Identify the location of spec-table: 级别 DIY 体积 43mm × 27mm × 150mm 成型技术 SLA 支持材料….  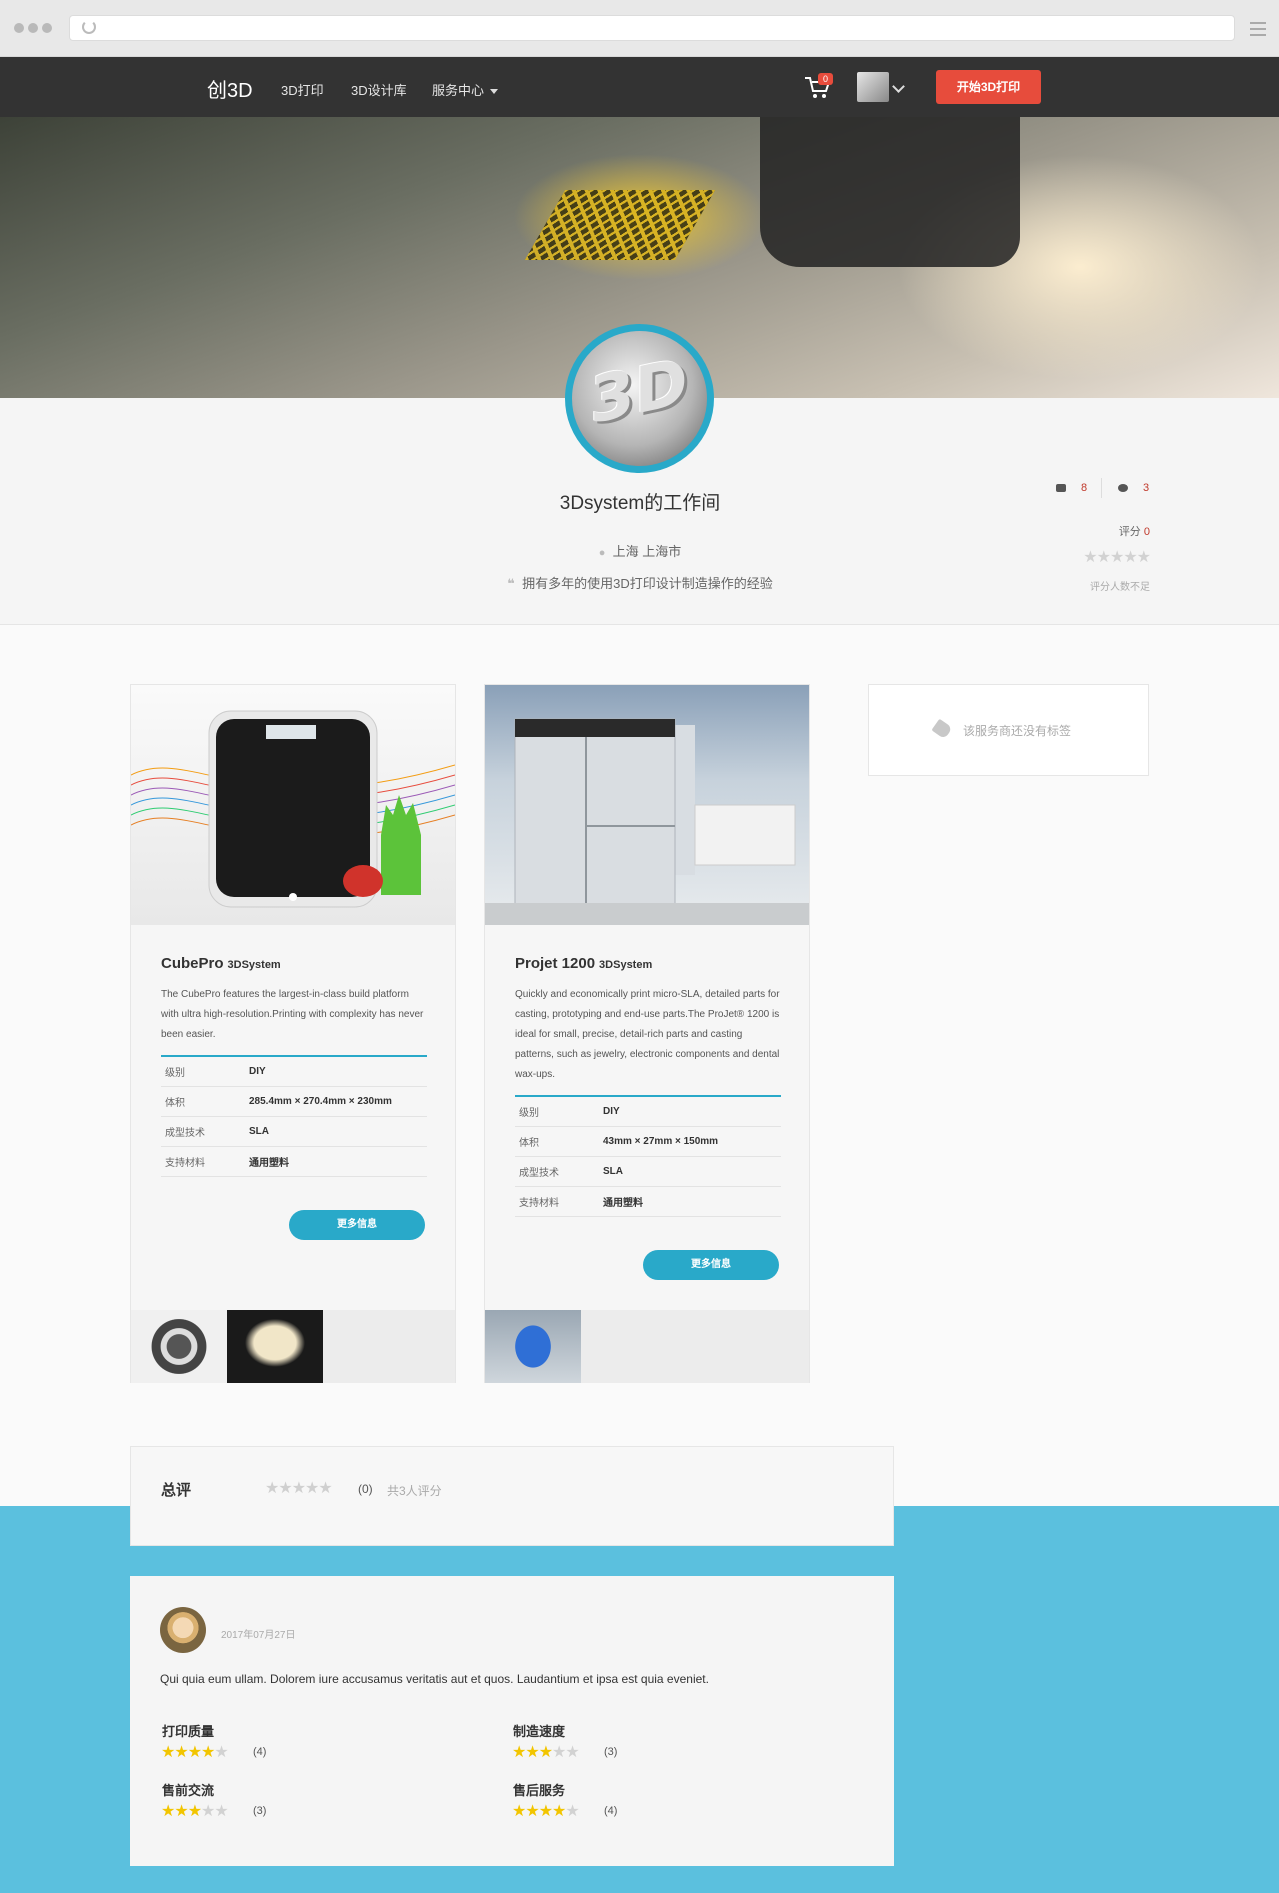
(648, 1156).